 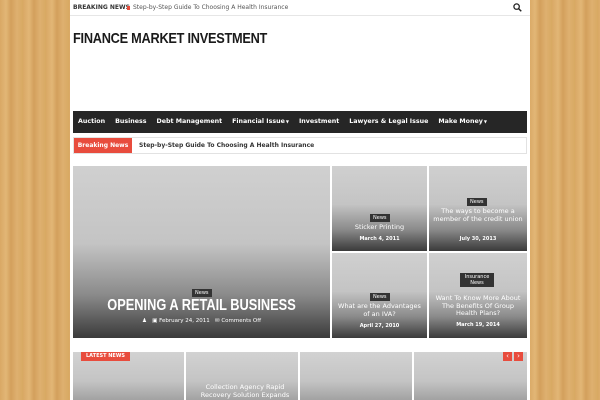 I want to click on search-icon, so click(x=517, y=7).